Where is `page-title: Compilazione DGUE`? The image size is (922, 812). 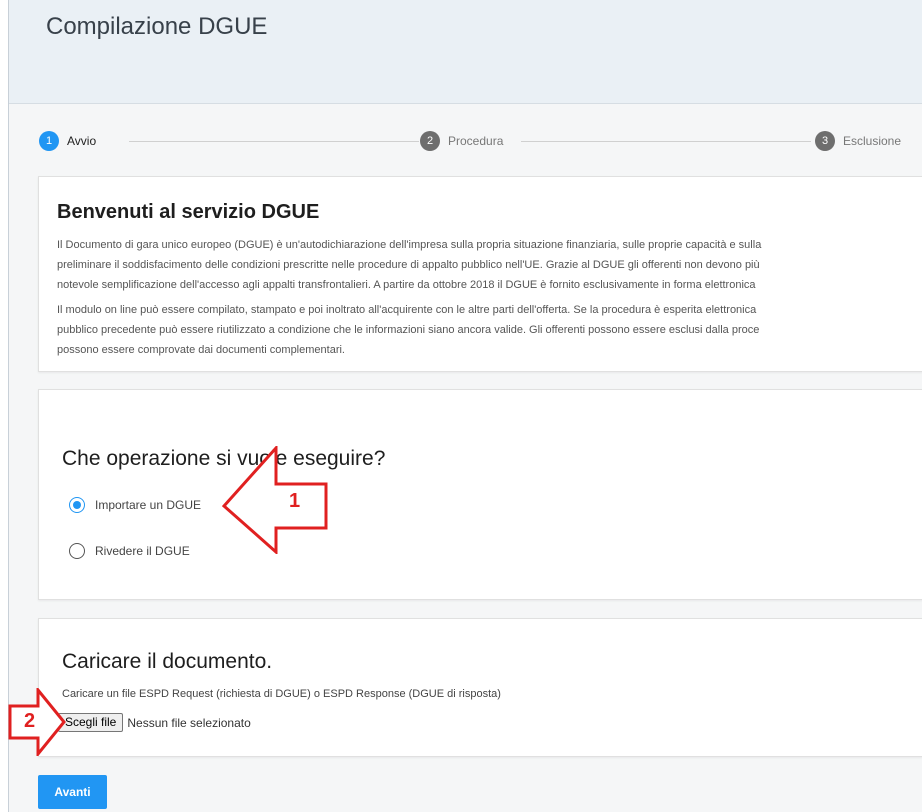 page-title: Compilazione DGUE is located at coordinates (157, 26).